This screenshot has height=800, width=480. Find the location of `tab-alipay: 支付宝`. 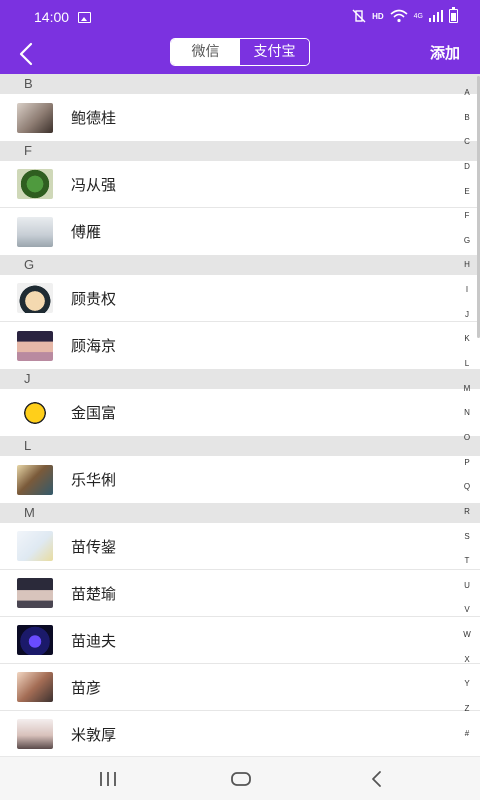

tab-alipay: 支付宝 is located at coordinates (274, 52).